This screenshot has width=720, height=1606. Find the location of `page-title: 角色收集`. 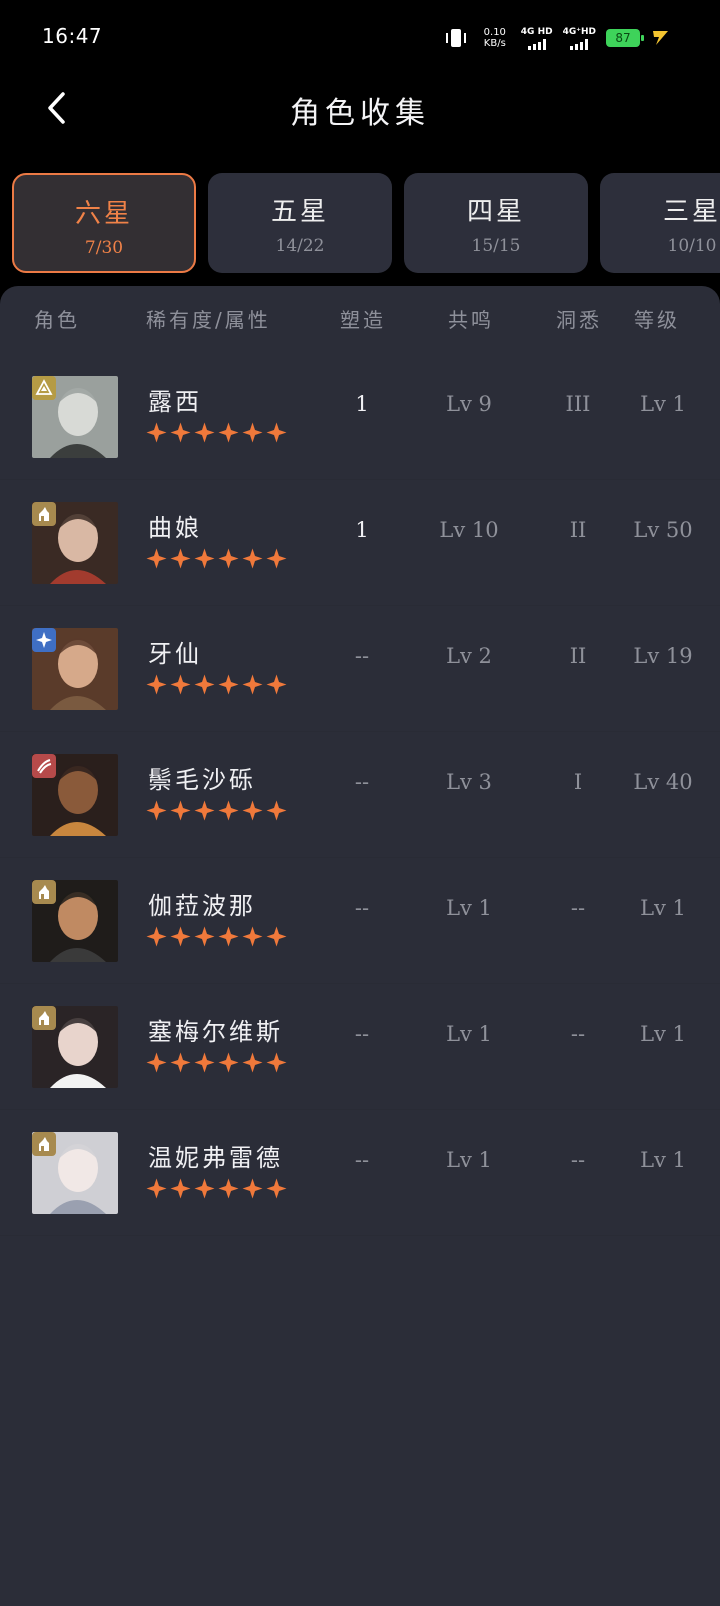

page-title: 角色收集 is located at coordinates (360, 113).